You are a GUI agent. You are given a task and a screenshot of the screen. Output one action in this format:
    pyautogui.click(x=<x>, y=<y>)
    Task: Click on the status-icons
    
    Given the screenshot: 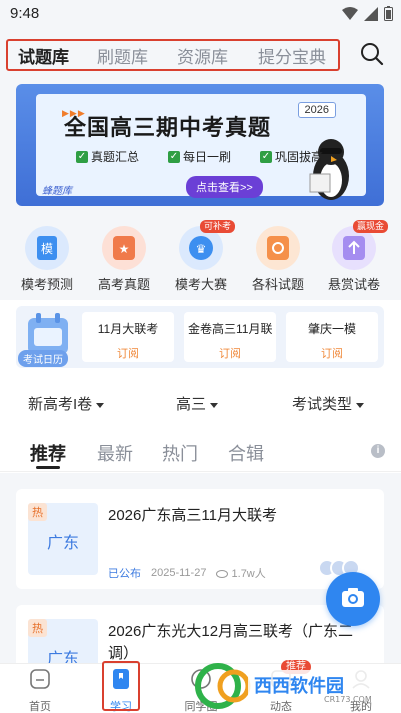 What is the action you would take?
    pyautogui.click(x=367, y=13)
    